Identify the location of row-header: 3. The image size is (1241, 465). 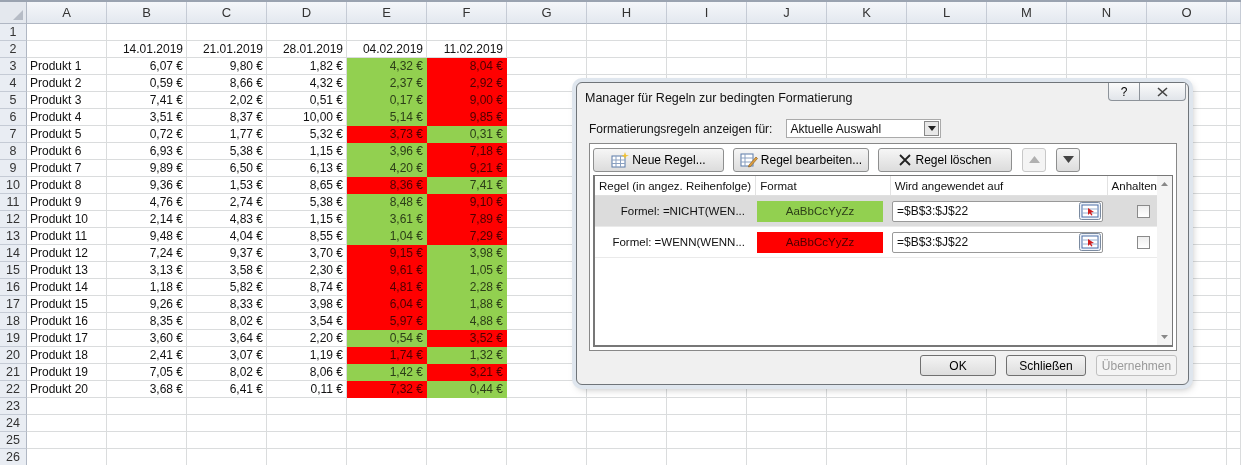
(13, 66).